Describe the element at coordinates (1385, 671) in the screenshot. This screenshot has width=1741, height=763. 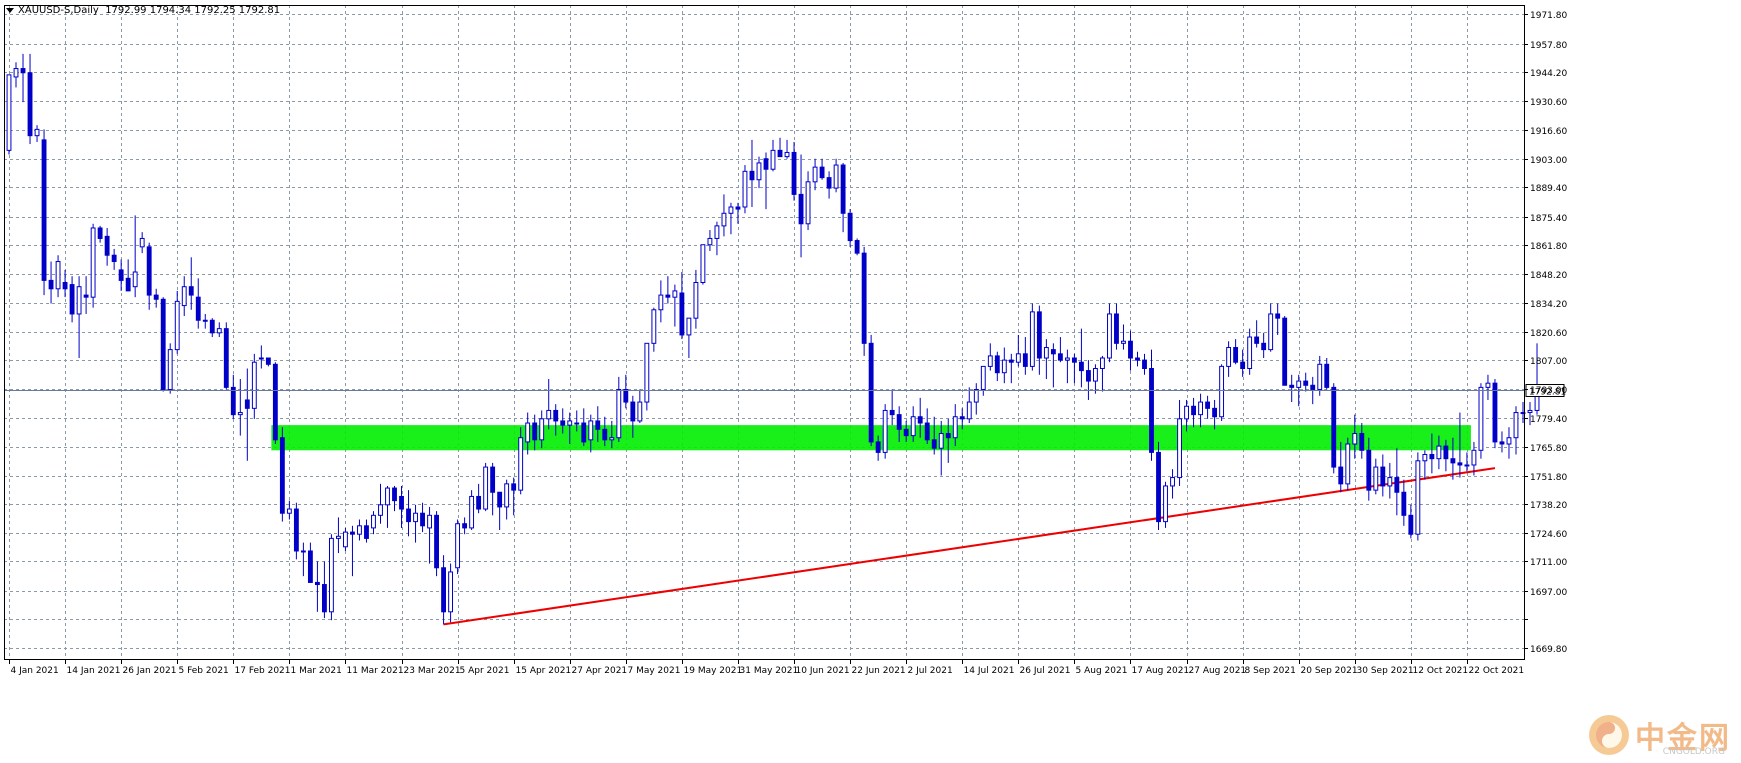
I see `x-tick-label: 30 Sep 2021` at that location.